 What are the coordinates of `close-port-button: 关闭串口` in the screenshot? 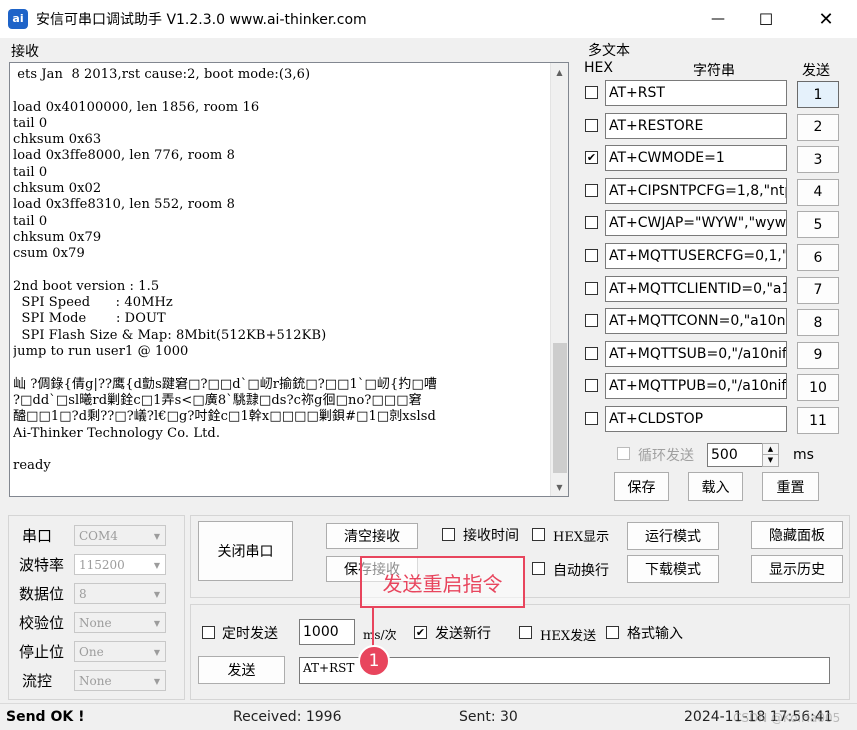 It's located at (245, 551).